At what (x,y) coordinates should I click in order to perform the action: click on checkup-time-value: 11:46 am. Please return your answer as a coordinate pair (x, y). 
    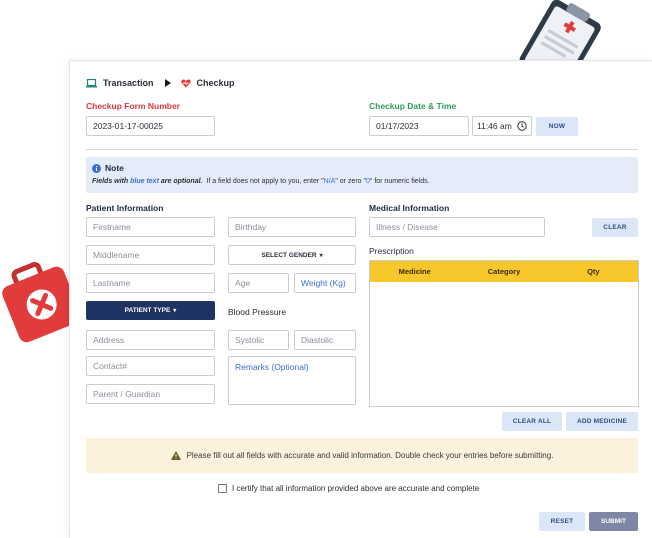
    Looking at the image, I should click on (494, 126).